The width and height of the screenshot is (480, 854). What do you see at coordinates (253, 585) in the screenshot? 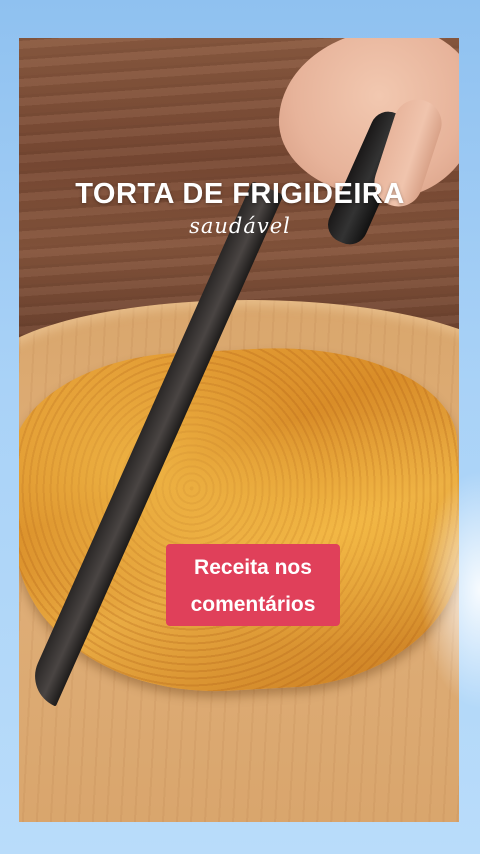
I see `recipe-caption-badge: Receita nos comentários` at bounding box center [253, 585].